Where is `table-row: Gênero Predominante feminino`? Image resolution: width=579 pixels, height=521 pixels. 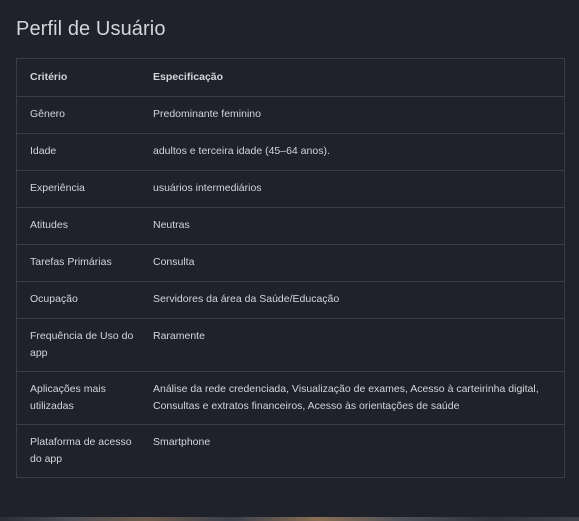 table-row: Gênero Predominante feminino is located at coordinates (290, 115).